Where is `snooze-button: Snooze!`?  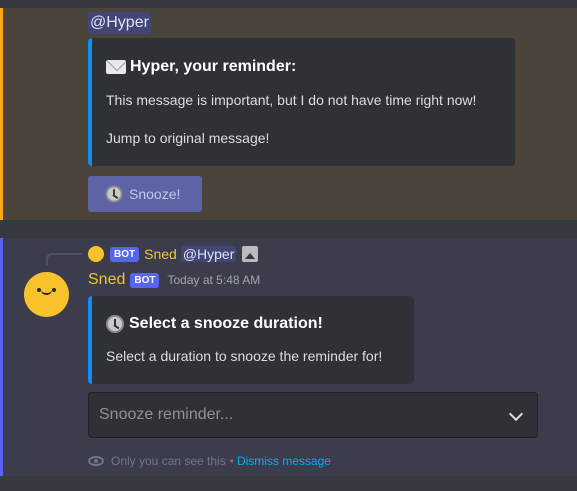
snooze-button: Snooze! is located at coordinates (145, 194).